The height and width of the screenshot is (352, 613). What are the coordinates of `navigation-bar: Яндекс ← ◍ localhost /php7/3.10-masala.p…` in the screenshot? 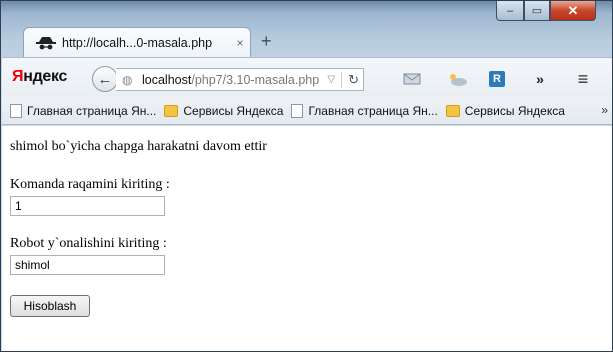 It's located at (307, 77).